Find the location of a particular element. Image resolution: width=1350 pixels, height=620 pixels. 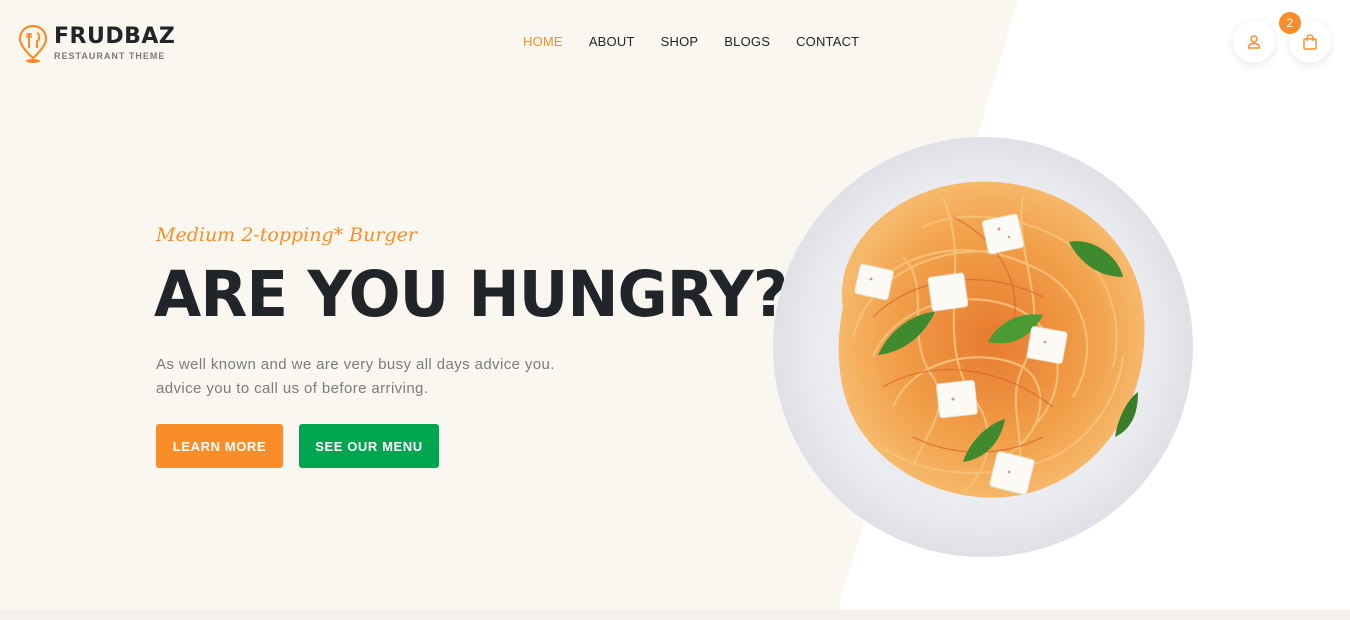

account-button is located at coordinates (1254, 42).